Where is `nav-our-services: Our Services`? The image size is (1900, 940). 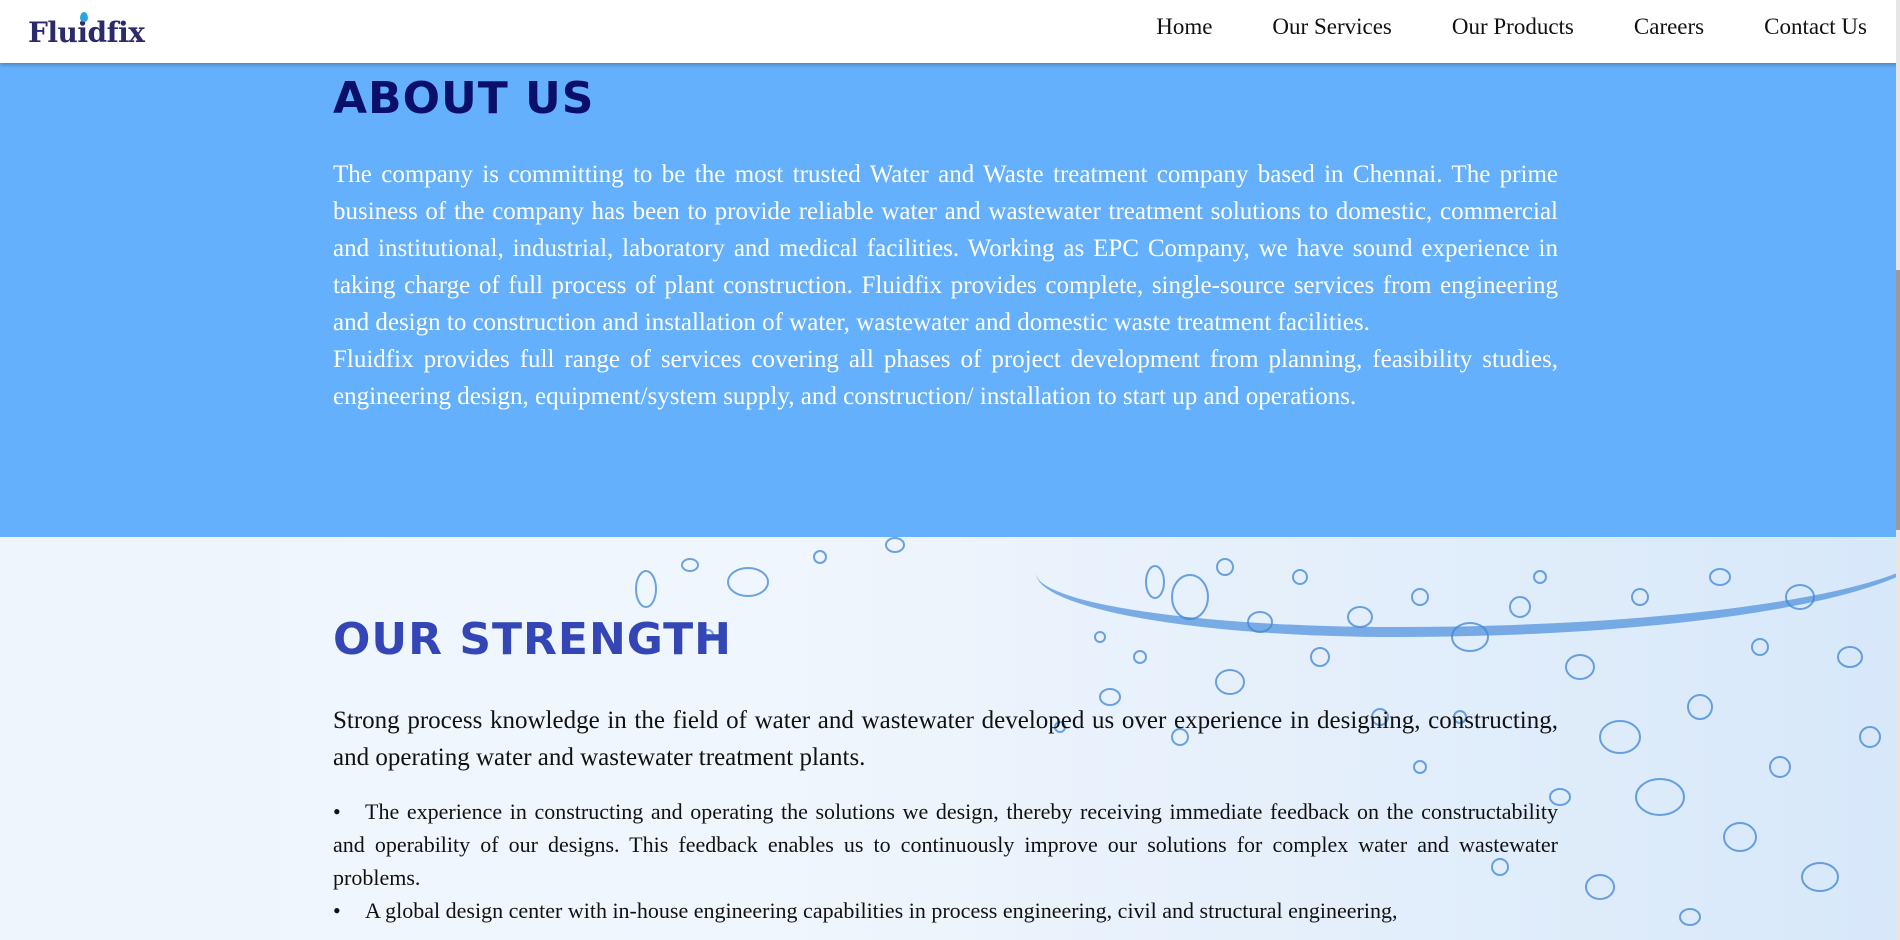 nav-our-services: Our Services is located at coordinates (1331, 27).